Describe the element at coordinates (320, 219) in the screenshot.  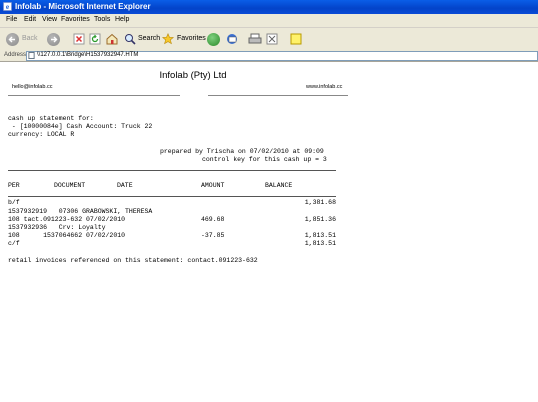
I see `row-invoice-balance: 1,851.36` at that location.